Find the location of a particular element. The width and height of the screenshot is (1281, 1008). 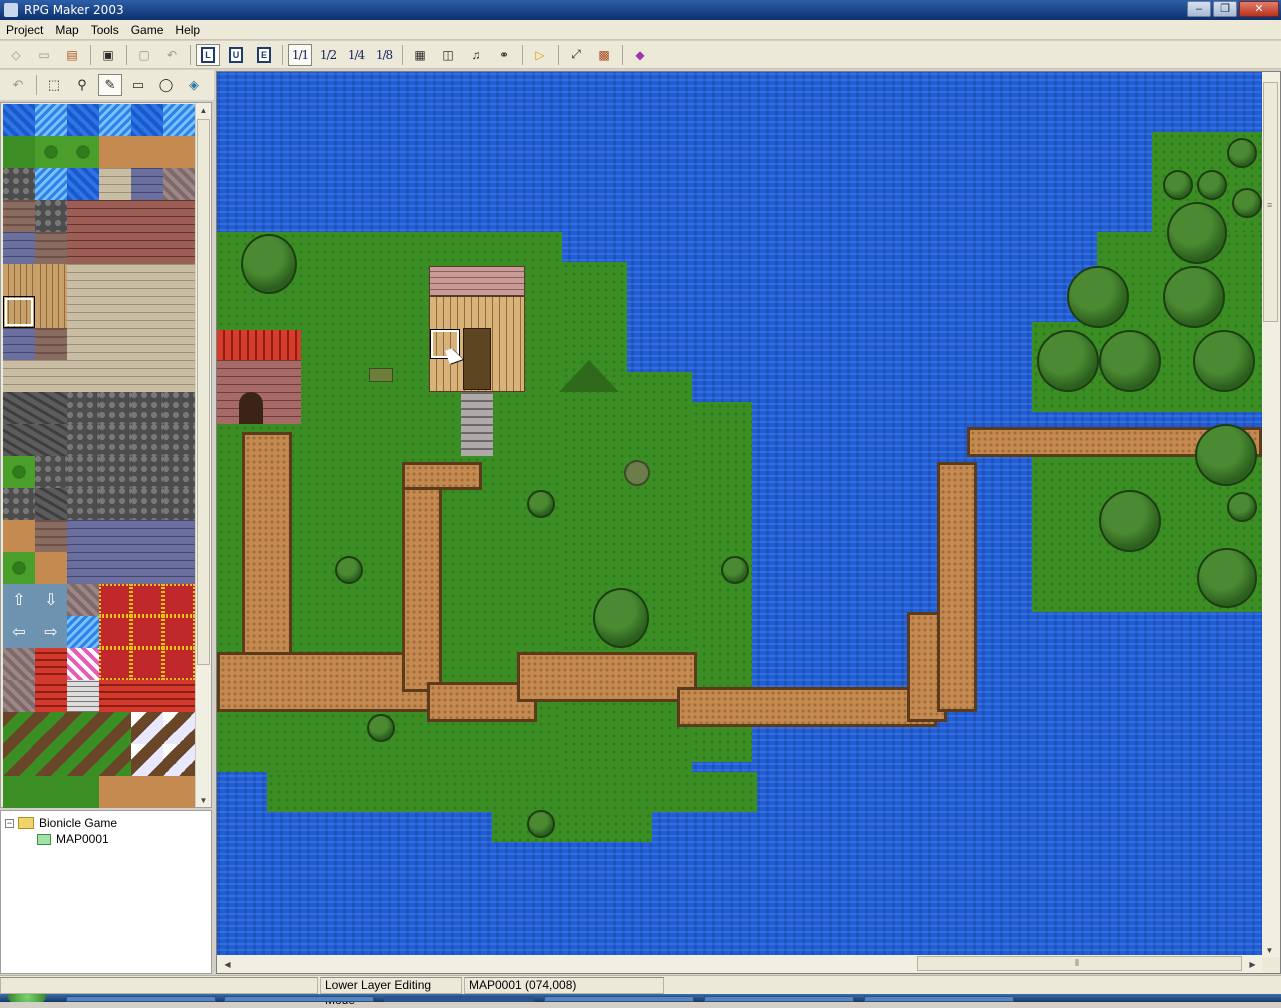

taskbar-button is located at coordinates (779, 999).